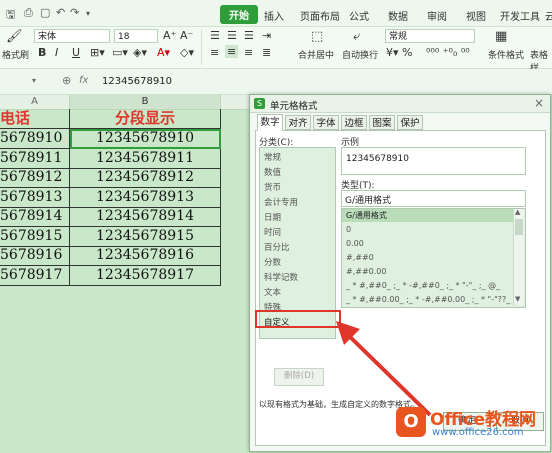  I want to click on merge-center-button: 合并居中, so click(316, 54).